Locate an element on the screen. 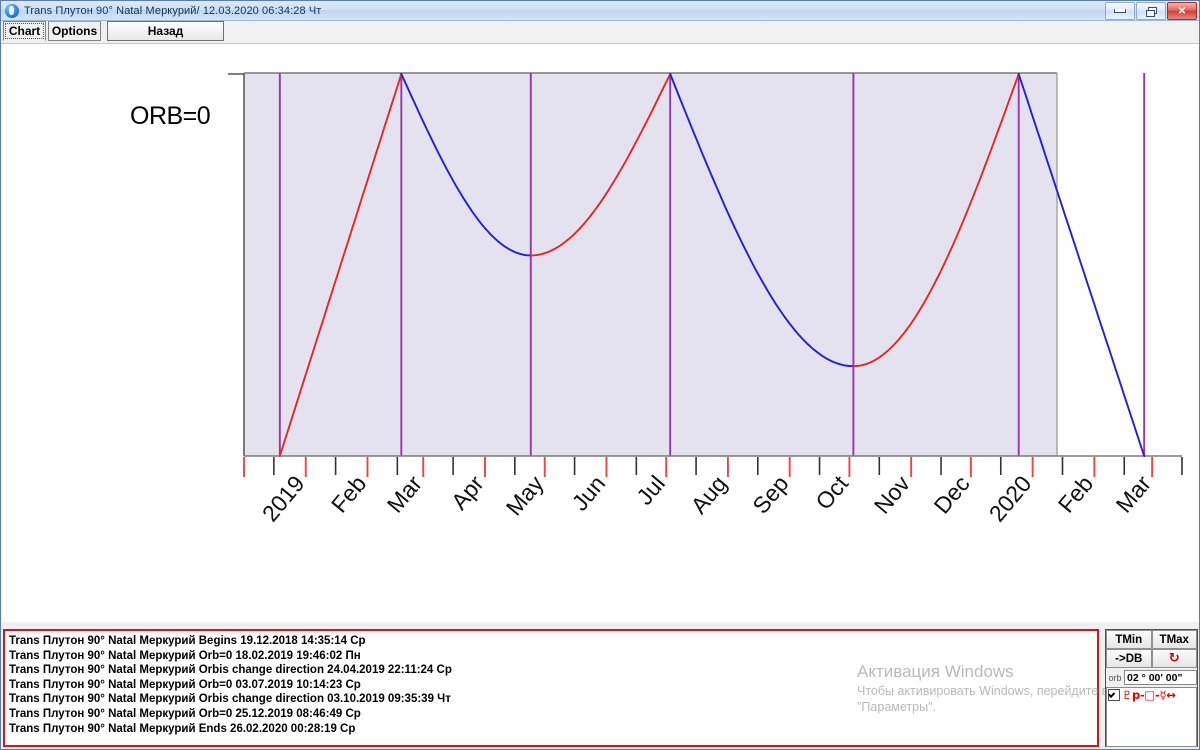 The width and height of the screenshot is (1200, 750). orb-row: orb 02 ° 00' 00" is located at coordinates (1151, 677).